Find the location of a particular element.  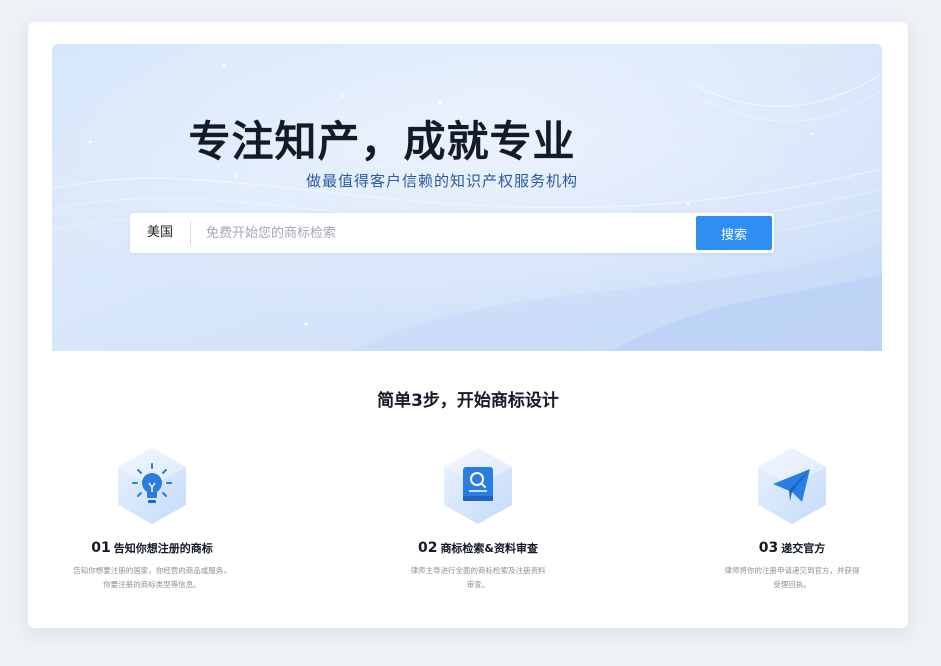

step-item-2: 02 商标检索&资料审查 律师主导进行全面的商标检索及注册资料审查。 is located at coordinates (478, 519).